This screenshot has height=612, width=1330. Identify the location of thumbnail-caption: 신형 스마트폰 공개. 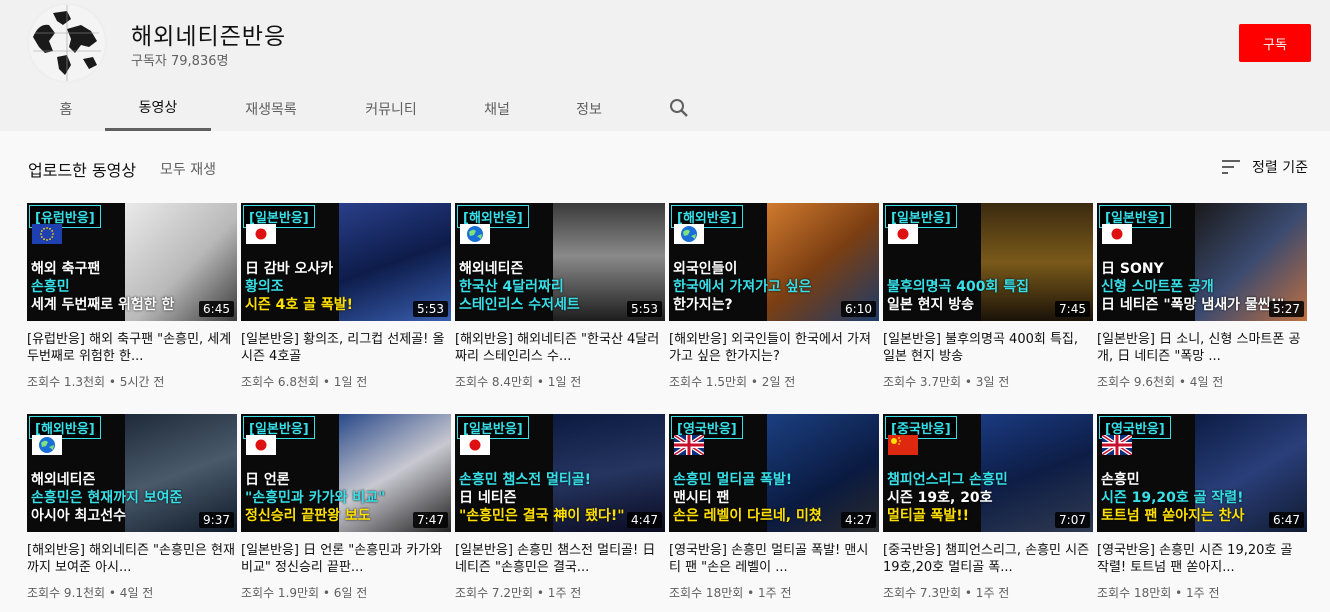
(1157, 287).